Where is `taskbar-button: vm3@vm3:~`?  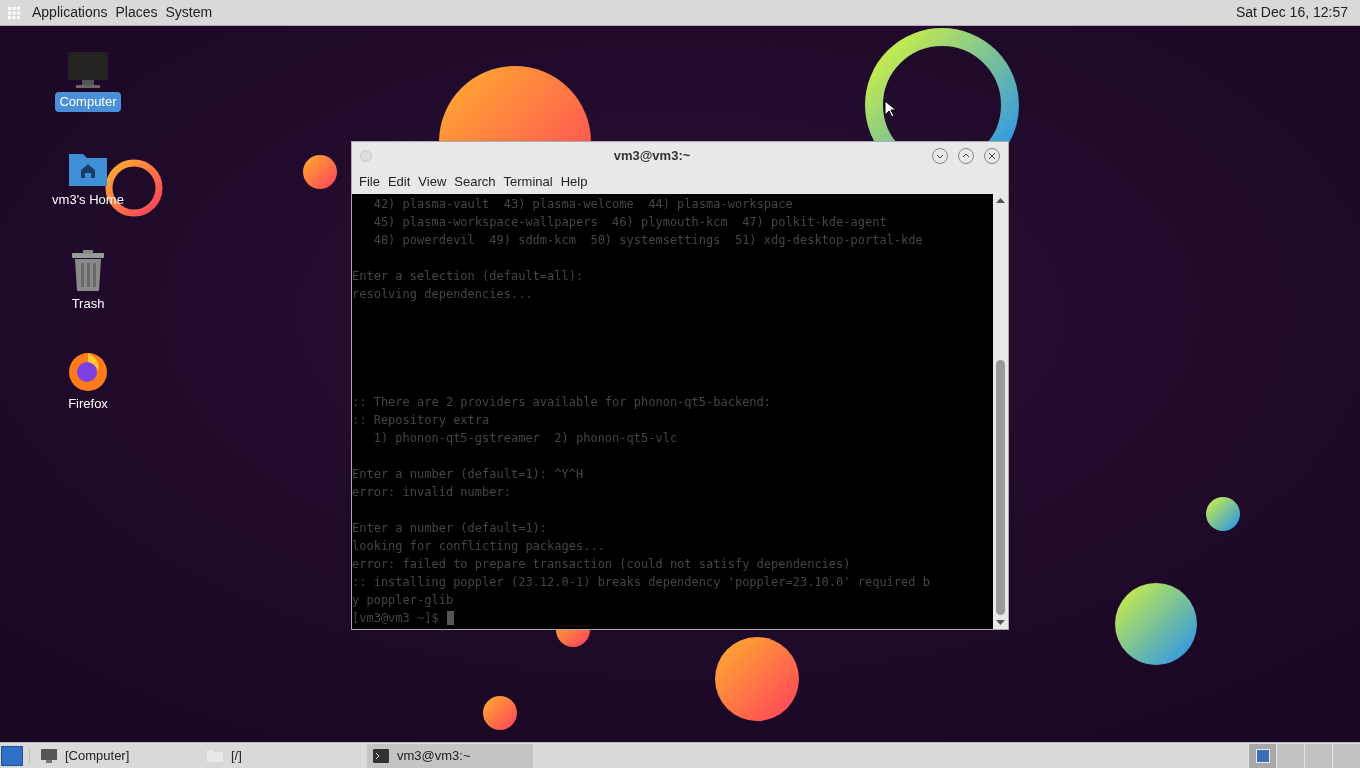
taskbar-button: vm3@vm3:~ is located at coordinates (450, 755).